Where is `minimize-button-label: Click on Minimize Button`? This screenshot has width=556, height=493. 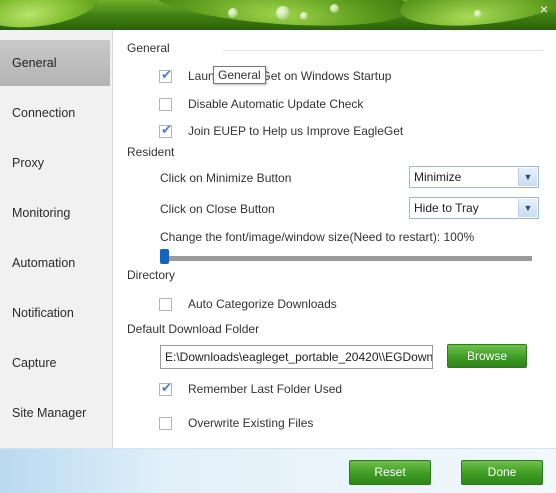 minimize-button-label: Click on Minimize Button is located at coordinates (226, 178).